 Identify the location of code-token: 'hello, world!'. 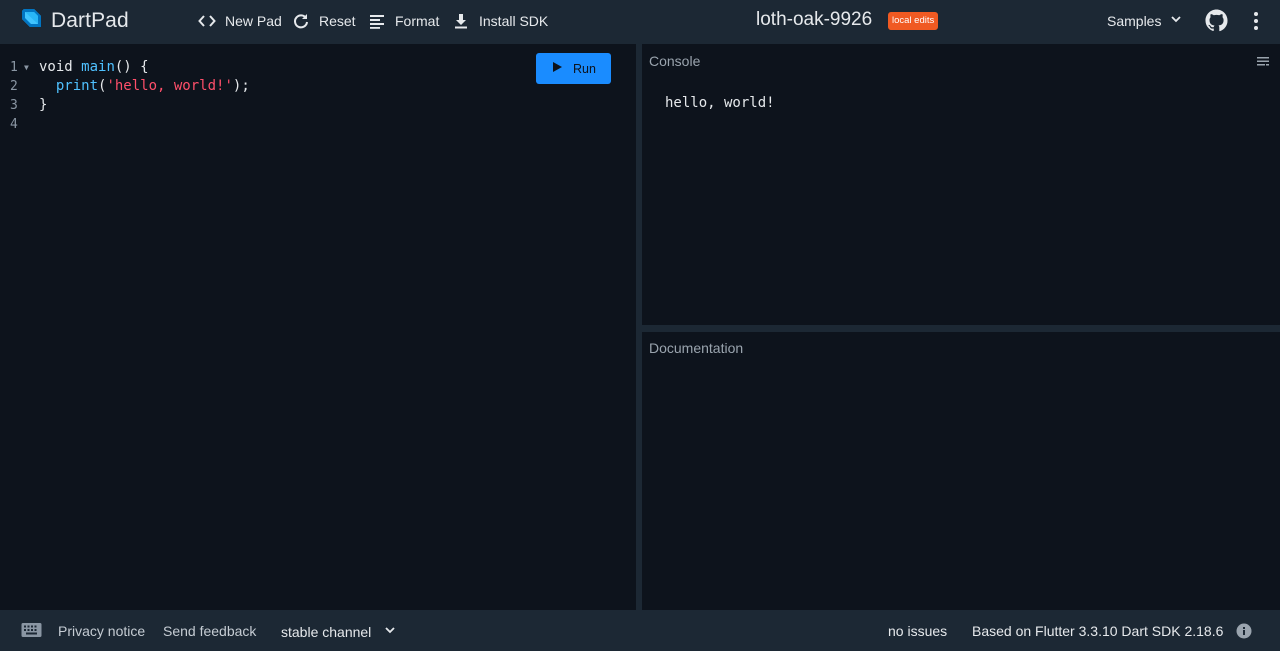
(169, 86).